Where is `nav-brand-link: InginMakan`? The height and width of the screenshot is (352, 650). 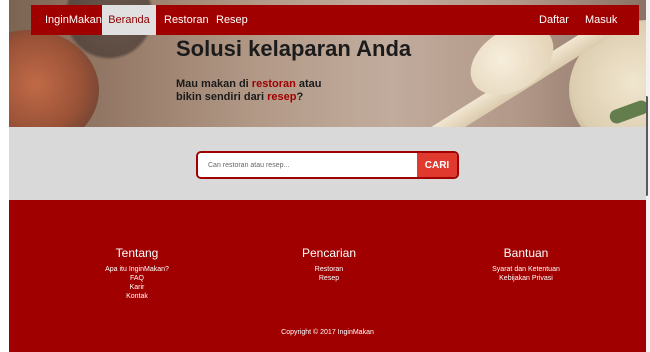
nav-brand-link: InginMakan is located at coordinates (73, 20).